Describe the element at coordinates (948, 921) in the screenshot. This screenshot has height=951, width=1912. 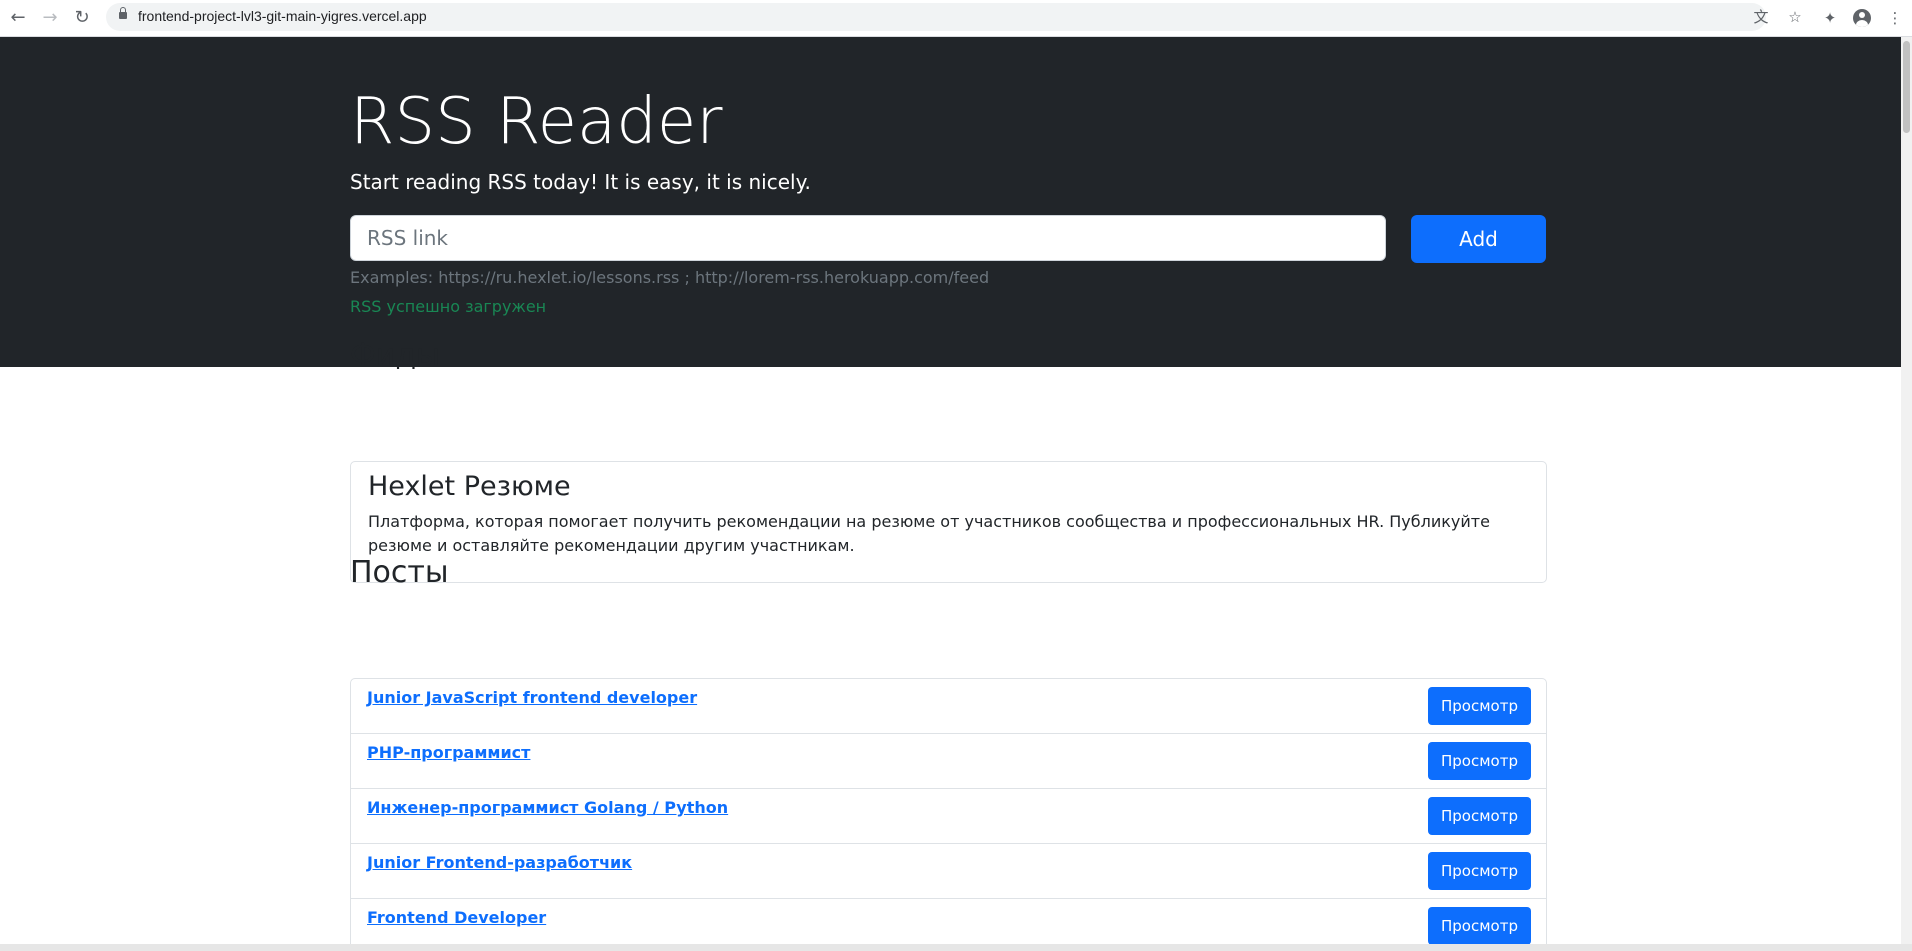
I see `post-item: Frontend Developer Просмотр` at that location.